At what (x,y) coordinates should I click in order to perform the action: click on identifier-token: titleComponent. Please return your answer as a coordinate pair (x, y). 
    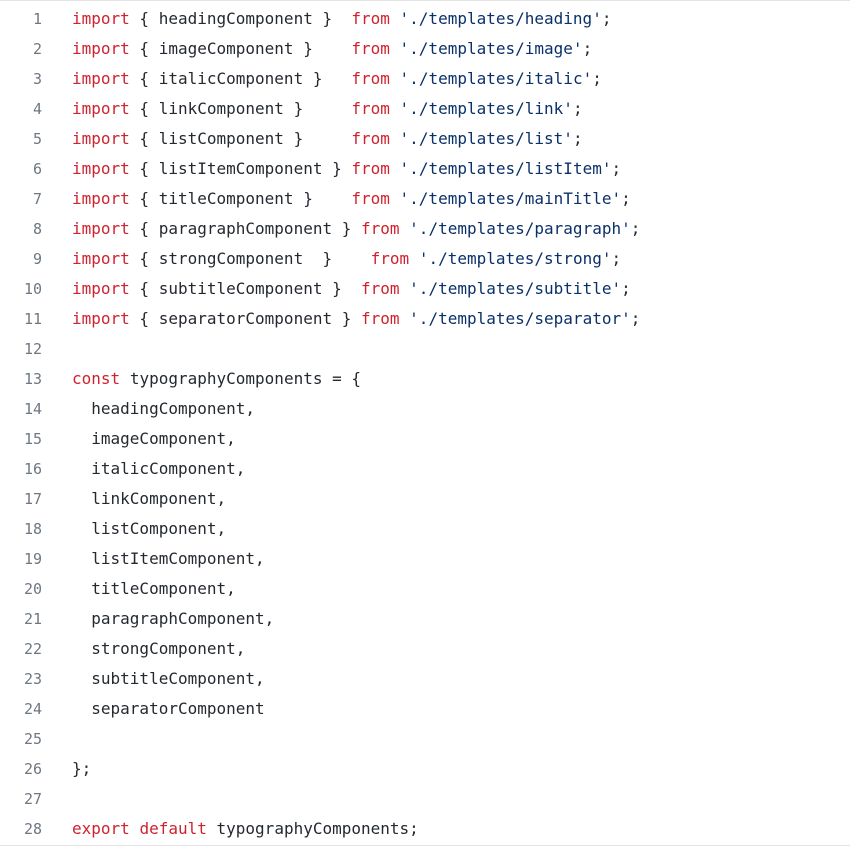
    Looking at the image, I should click on (159, 588).